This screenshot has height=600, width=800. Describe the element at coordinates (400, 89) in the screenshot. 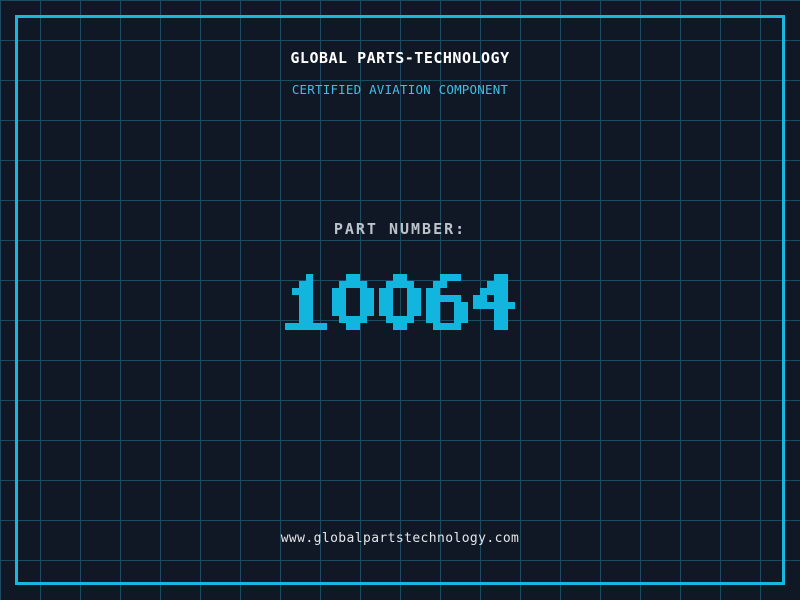

I see `certification-tagline: CERTIFIED AVIATION COMPONENT` at that location.